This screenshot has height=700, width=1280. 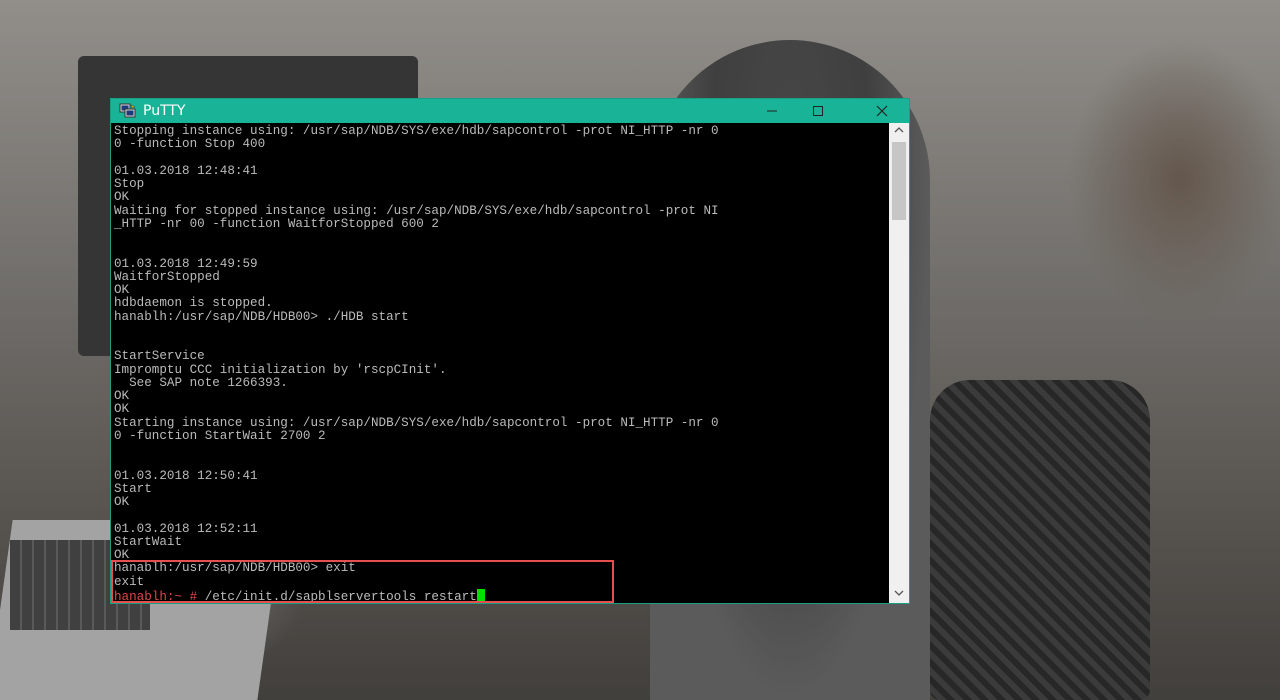 I want to click on chevron-up-icon, so click(x=899, y=131).